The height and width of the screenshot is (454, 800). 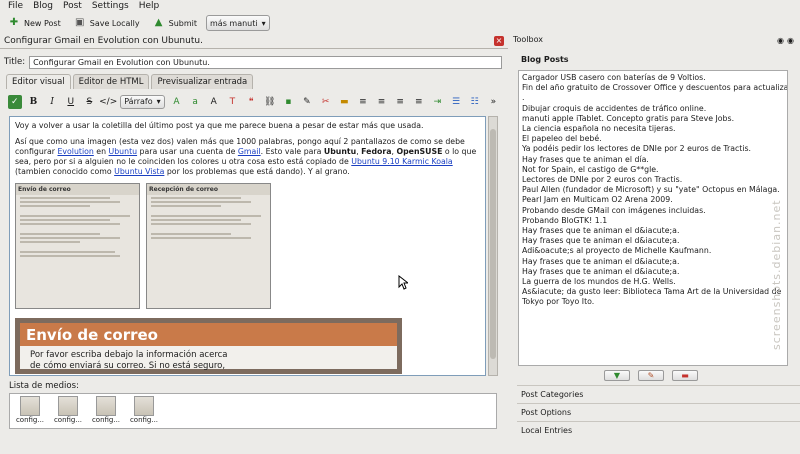 I want to click on submit-button: ▲ Submit, so click(x=174, y=23).